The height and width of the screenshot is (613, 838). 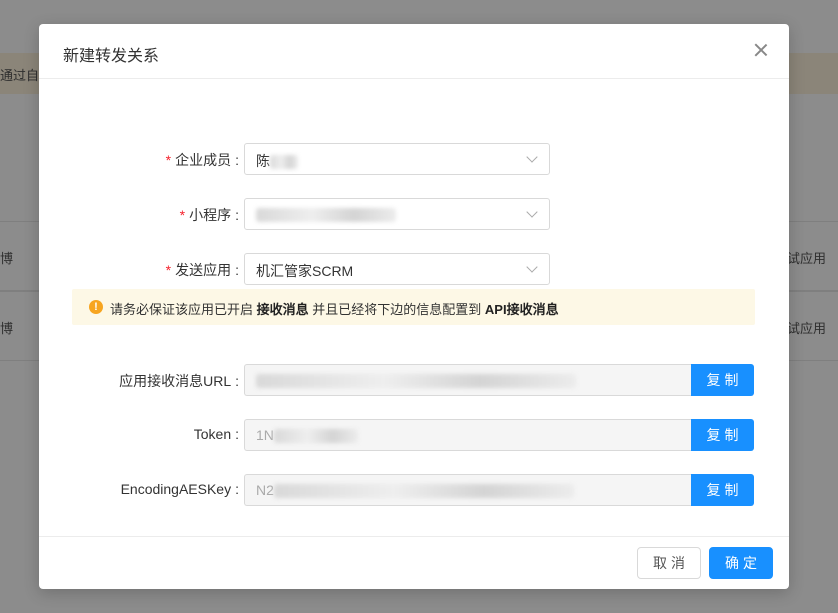 What do you see at coordinates (216, 434) in the screenshot?
I see `token-label: Token:` at bounding box center [216, 434].